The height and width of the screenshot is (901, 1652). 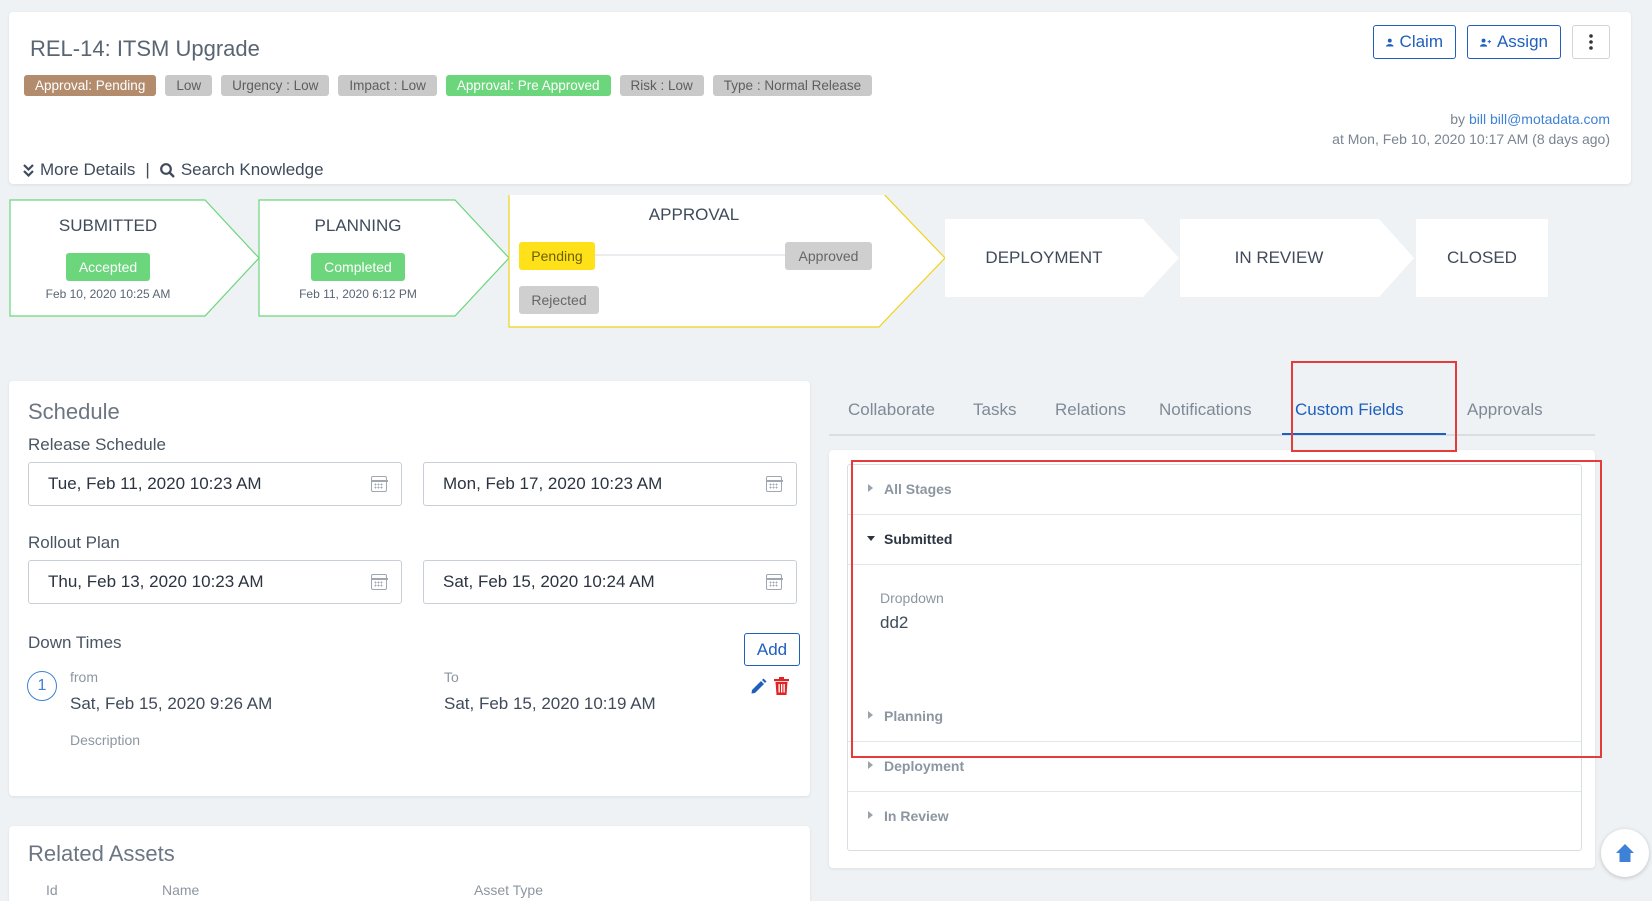 I want to click on delete-trash-icon, so click(x=781, y=686).